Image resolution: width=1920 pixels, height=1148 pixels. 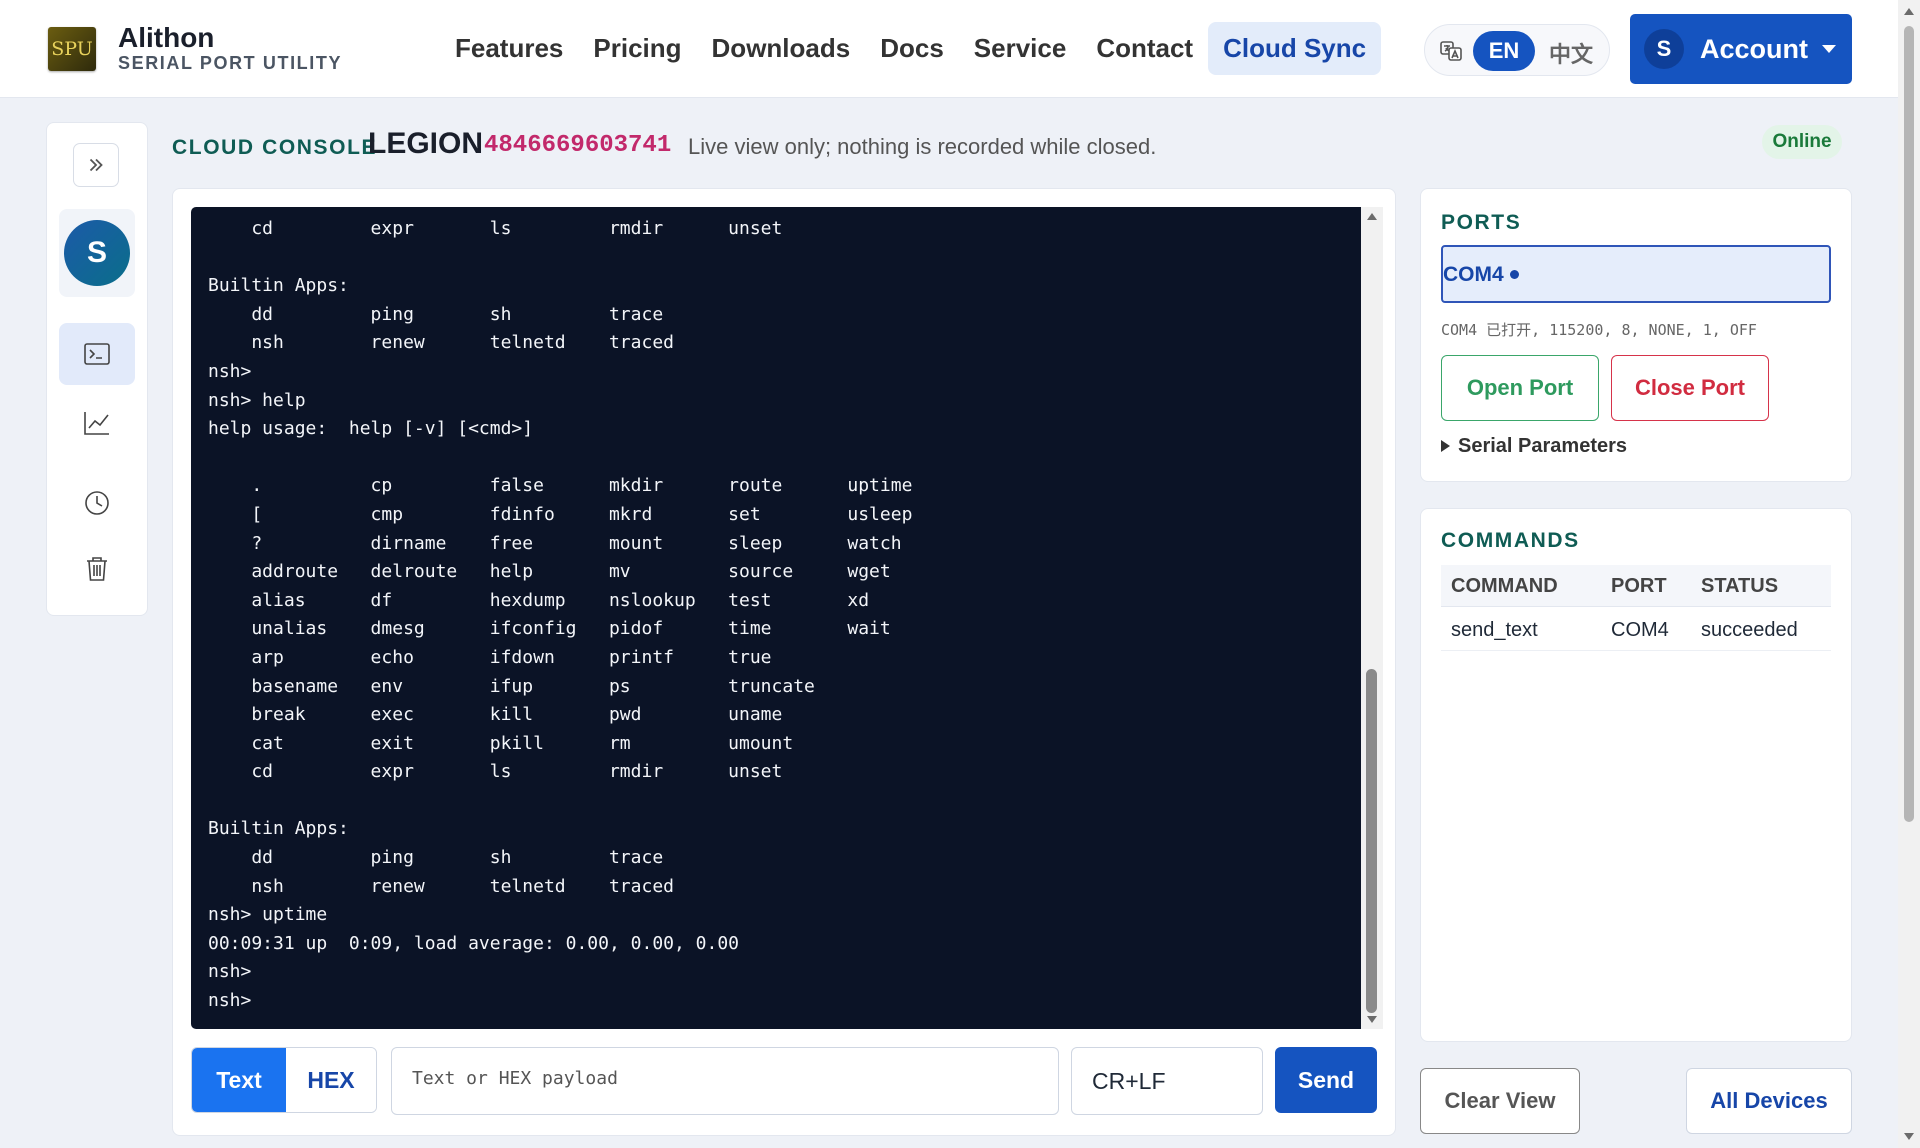 What do you see at coordinates (560, 486) in the screenshot?
I see `terminal-line: . cp false mkdir route uptime` at bounding box center [560, 486].